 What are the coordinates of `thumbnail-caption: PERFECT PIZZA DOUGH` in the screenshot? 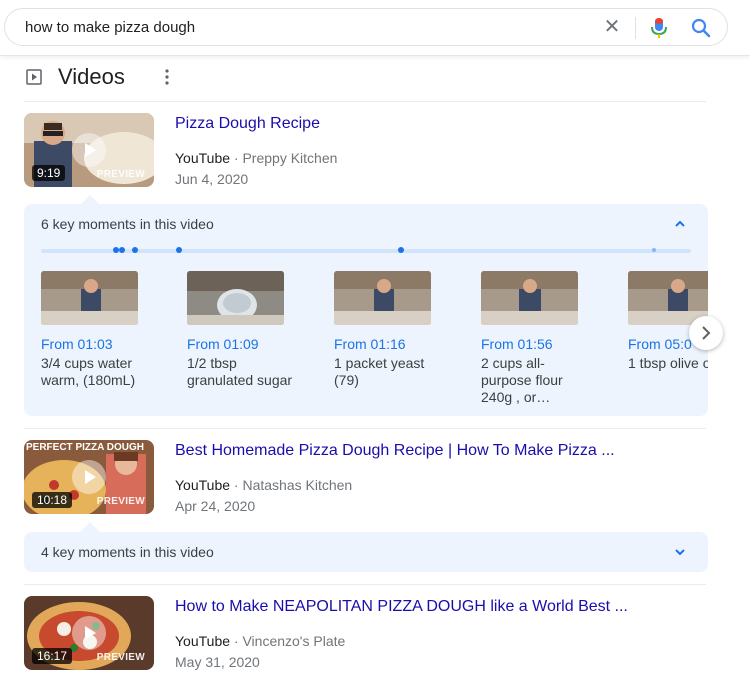 It's located at (85, 447).